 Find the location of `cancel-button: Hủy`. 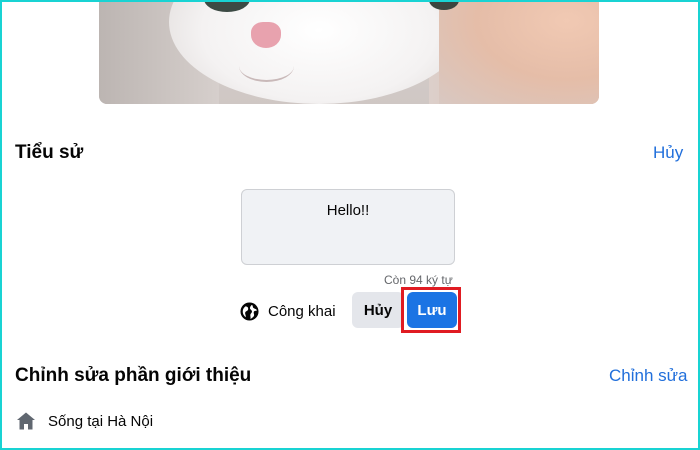

cancel-button: Hủy is located at coordinates (378, 310).